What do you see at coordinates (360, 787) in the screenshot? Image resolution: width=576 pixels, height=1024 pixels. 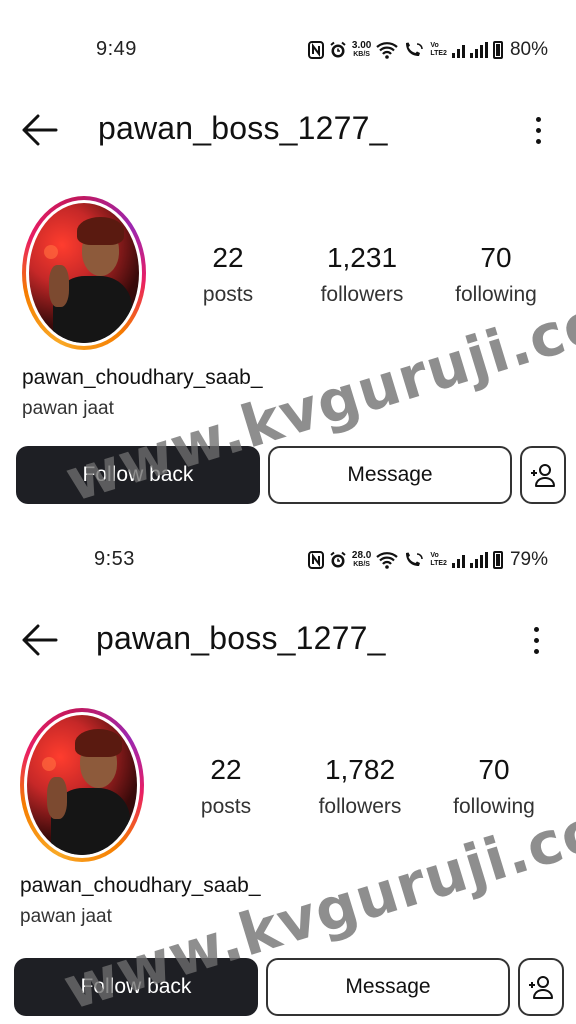 I see `stat-followers: 1,782 followers` at bounding box center [360, 787].